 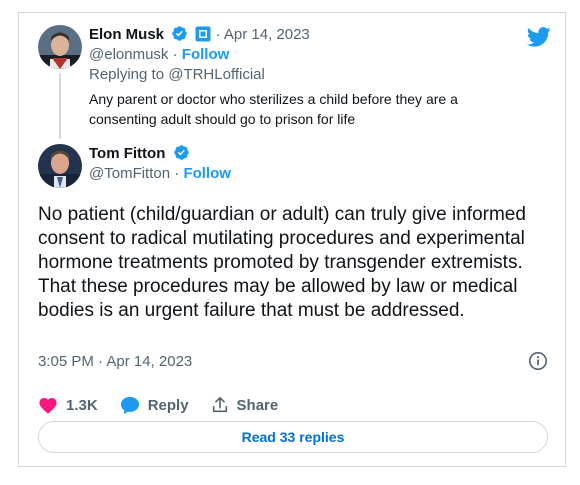 I want to click on avatar-elon-musk, so click(x=60, y=47).